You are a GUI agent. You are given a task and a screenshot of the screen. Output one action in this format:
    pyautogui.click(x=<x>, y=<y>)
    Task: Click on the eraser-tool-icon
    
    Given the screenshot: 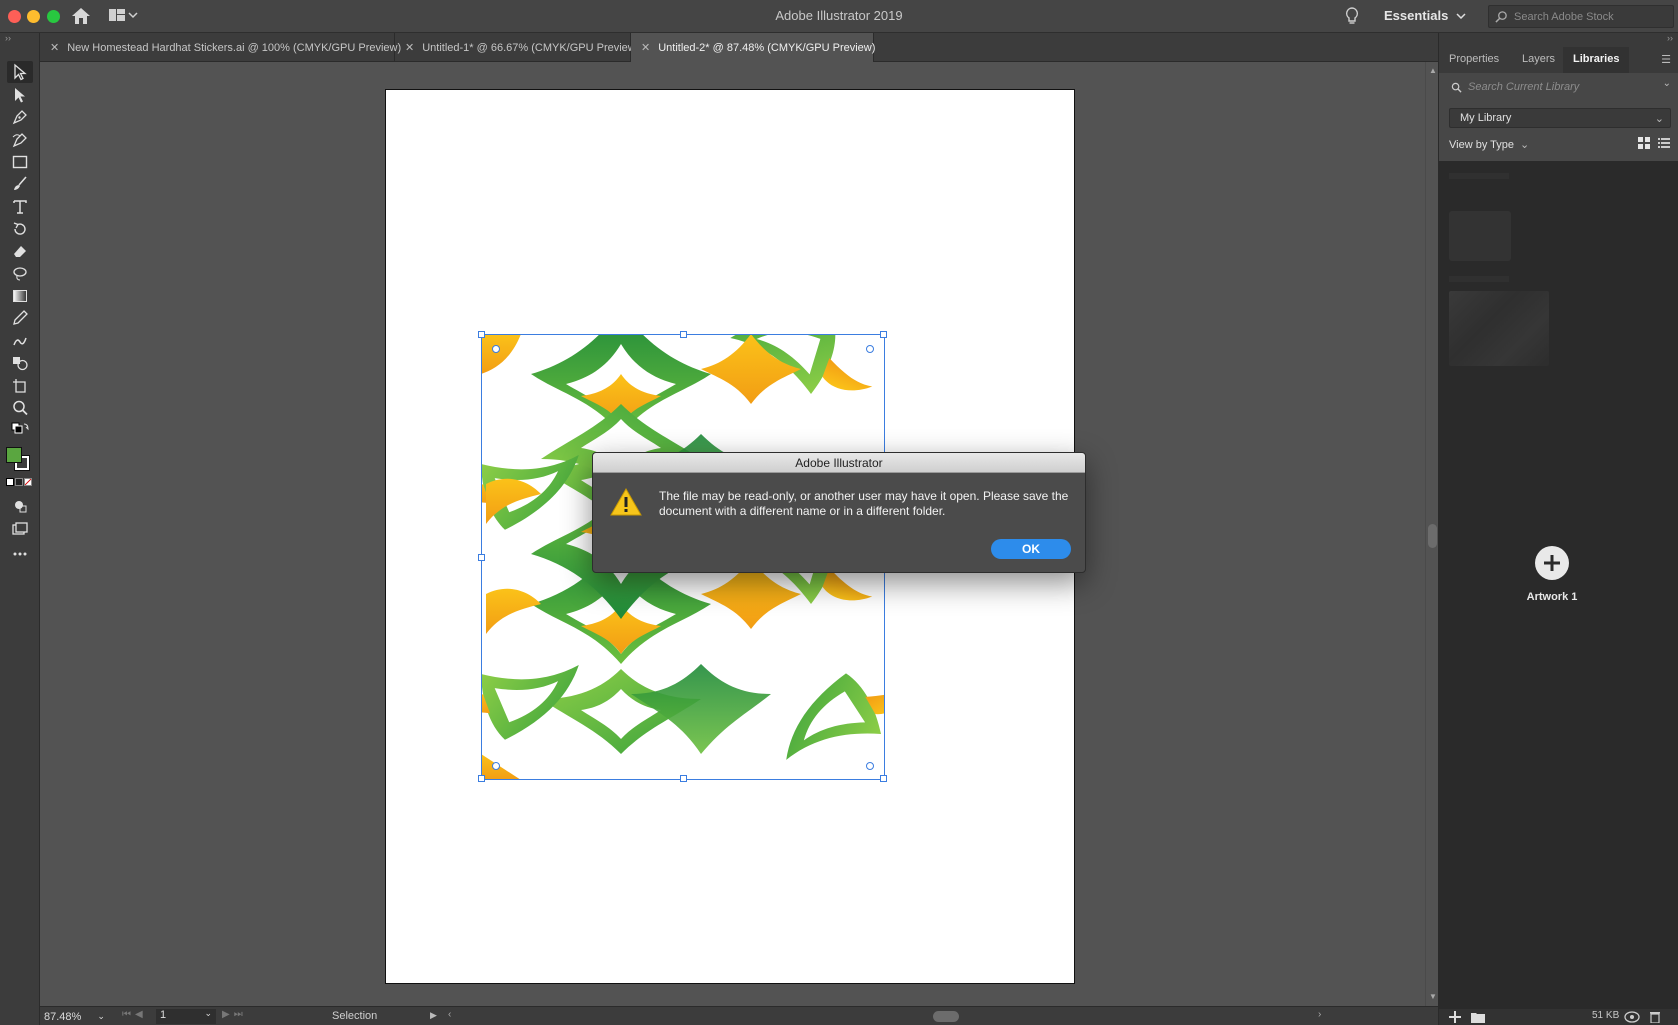 What is the action you would take?
    pyautogui.click(x=20, y=251)
    